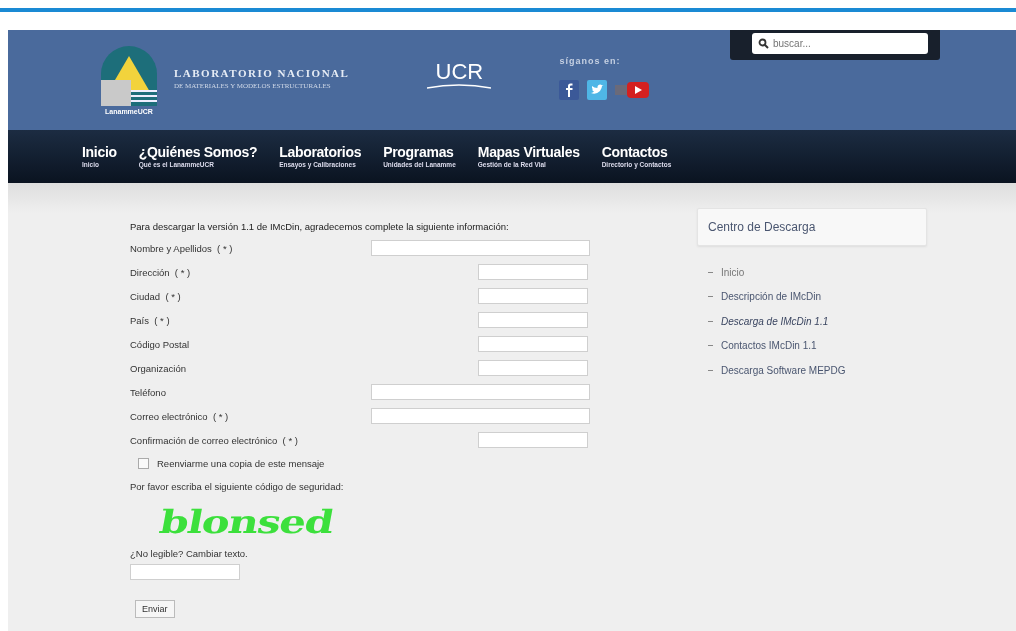 This screenshot has height=631, width=1016. Describe the element at coordinates (241, 463) in the screenshot. I see `checkbox-label: Reenviarme una copia de este mensaje` at that location.